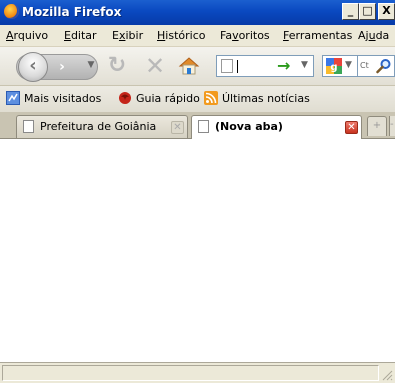  I want to click on search-icon, so click(384, 66).